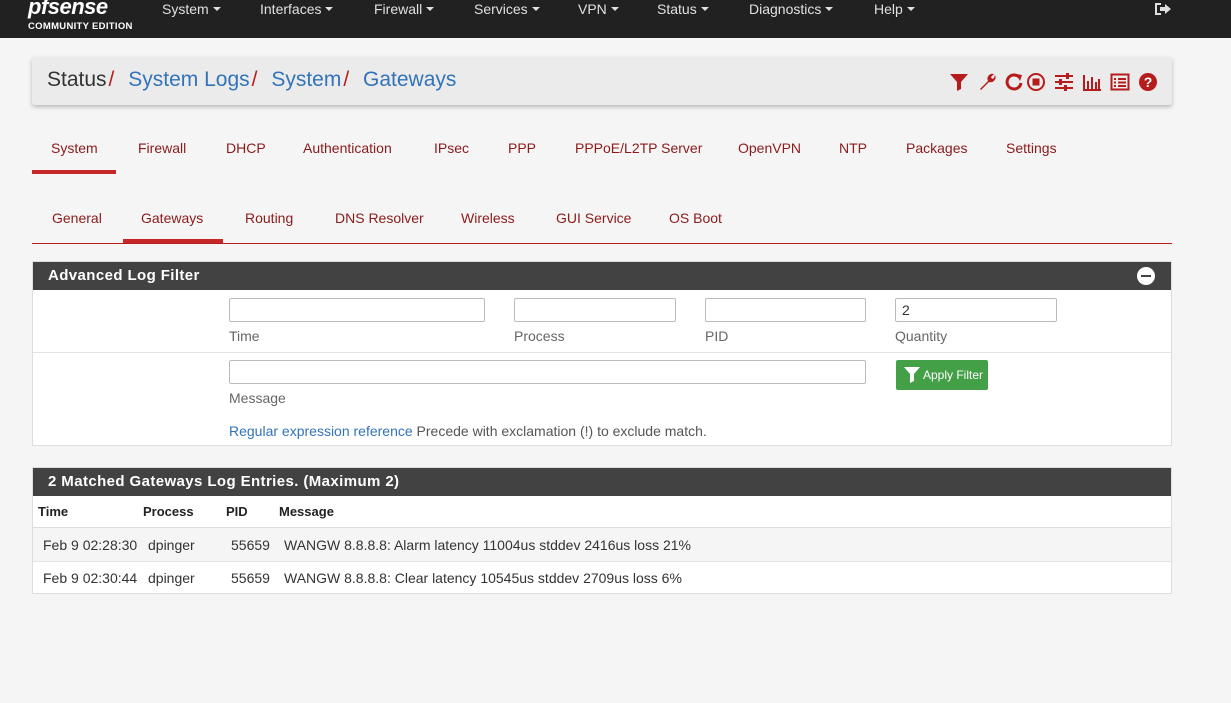 The image size is (1231, 703). What do you see at coordinates (593, 218) in the screenshot?
I see `subtab-gui-service: GUI Service` at bounding box center [593, 218].